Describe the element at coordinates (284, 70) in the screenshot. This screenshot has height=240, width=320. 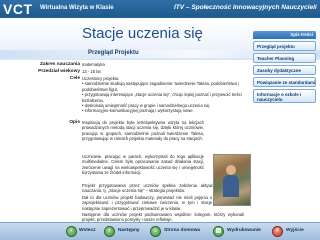
I see `sidebar-item-resources: Zasoby dydaktyczne` at that location.